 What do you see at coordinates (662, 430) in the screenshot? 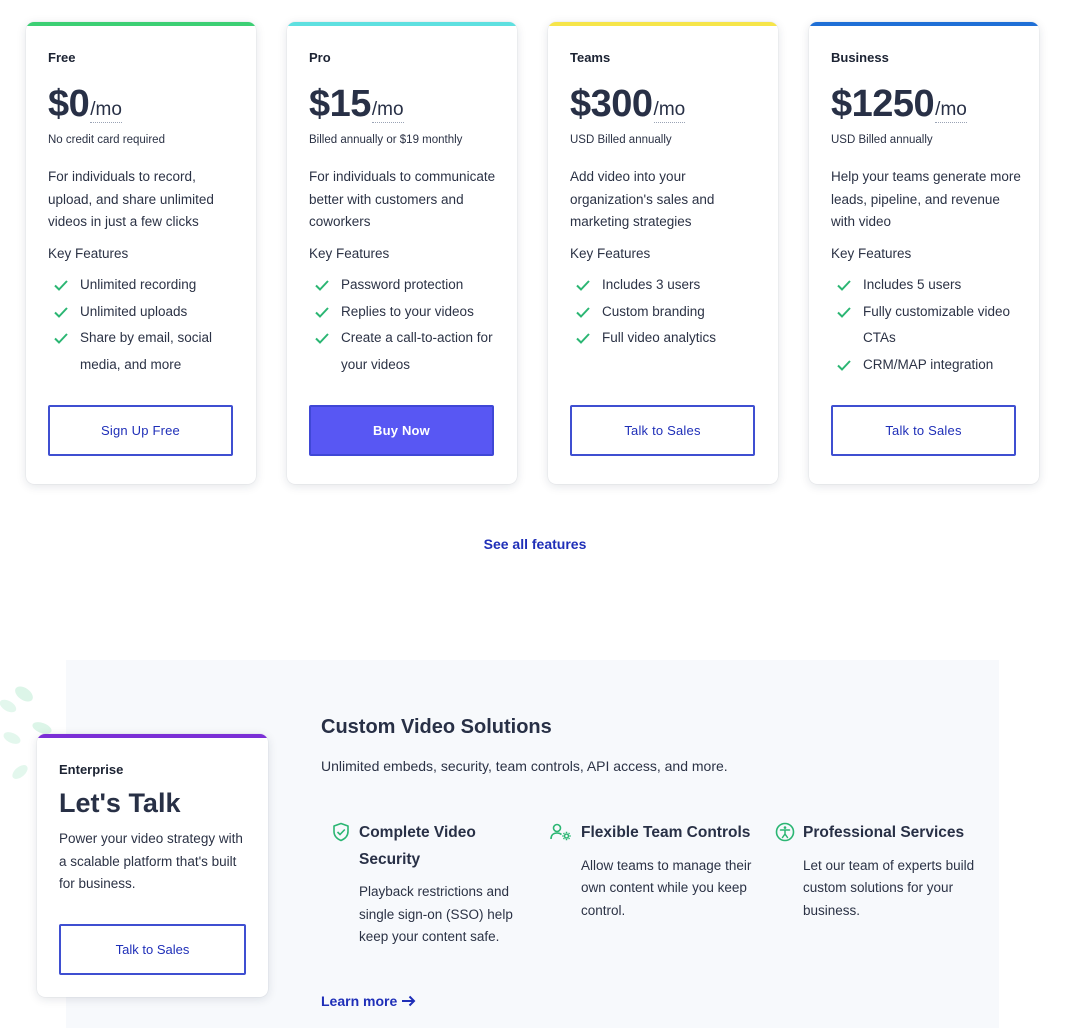
I see `talk-to-sales-button-teams: Talk to Sales` at bounding box center [662, 430].